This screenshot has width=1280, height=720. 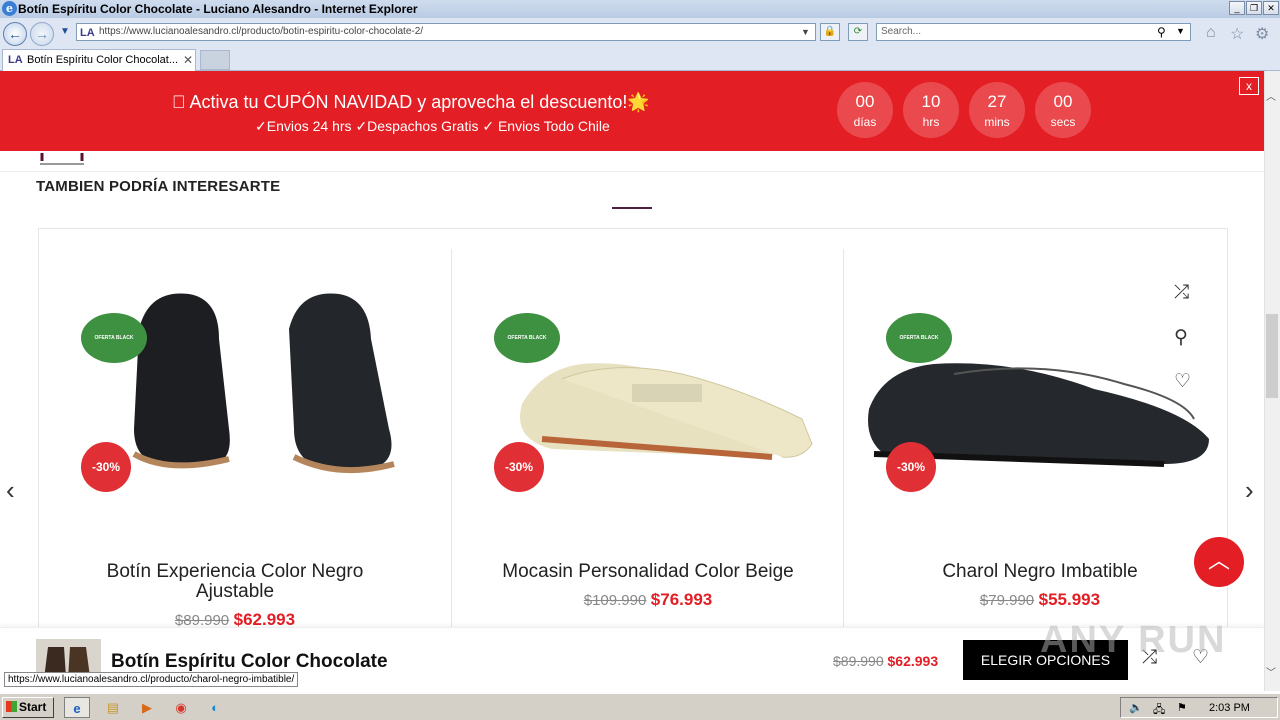 What do you see at coordinates (147, 707) in the screenshot?
I see `taskbar-media-player-icon: ▶` at bounding box center [147, 707].